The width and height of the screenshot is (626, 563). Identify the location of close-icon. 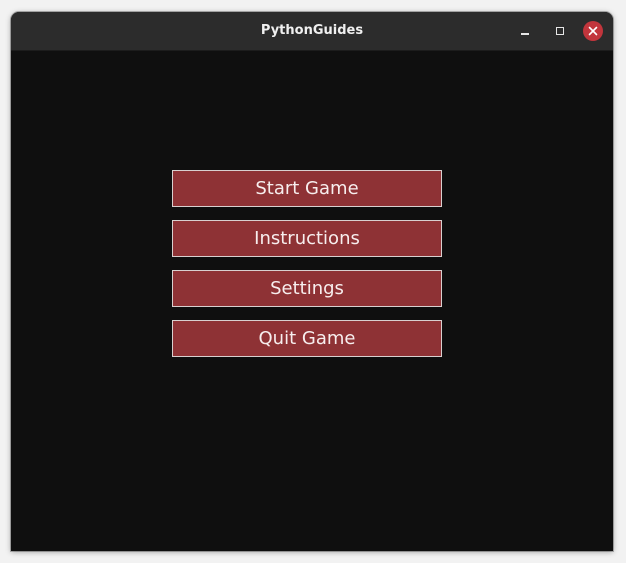
(593, 31).